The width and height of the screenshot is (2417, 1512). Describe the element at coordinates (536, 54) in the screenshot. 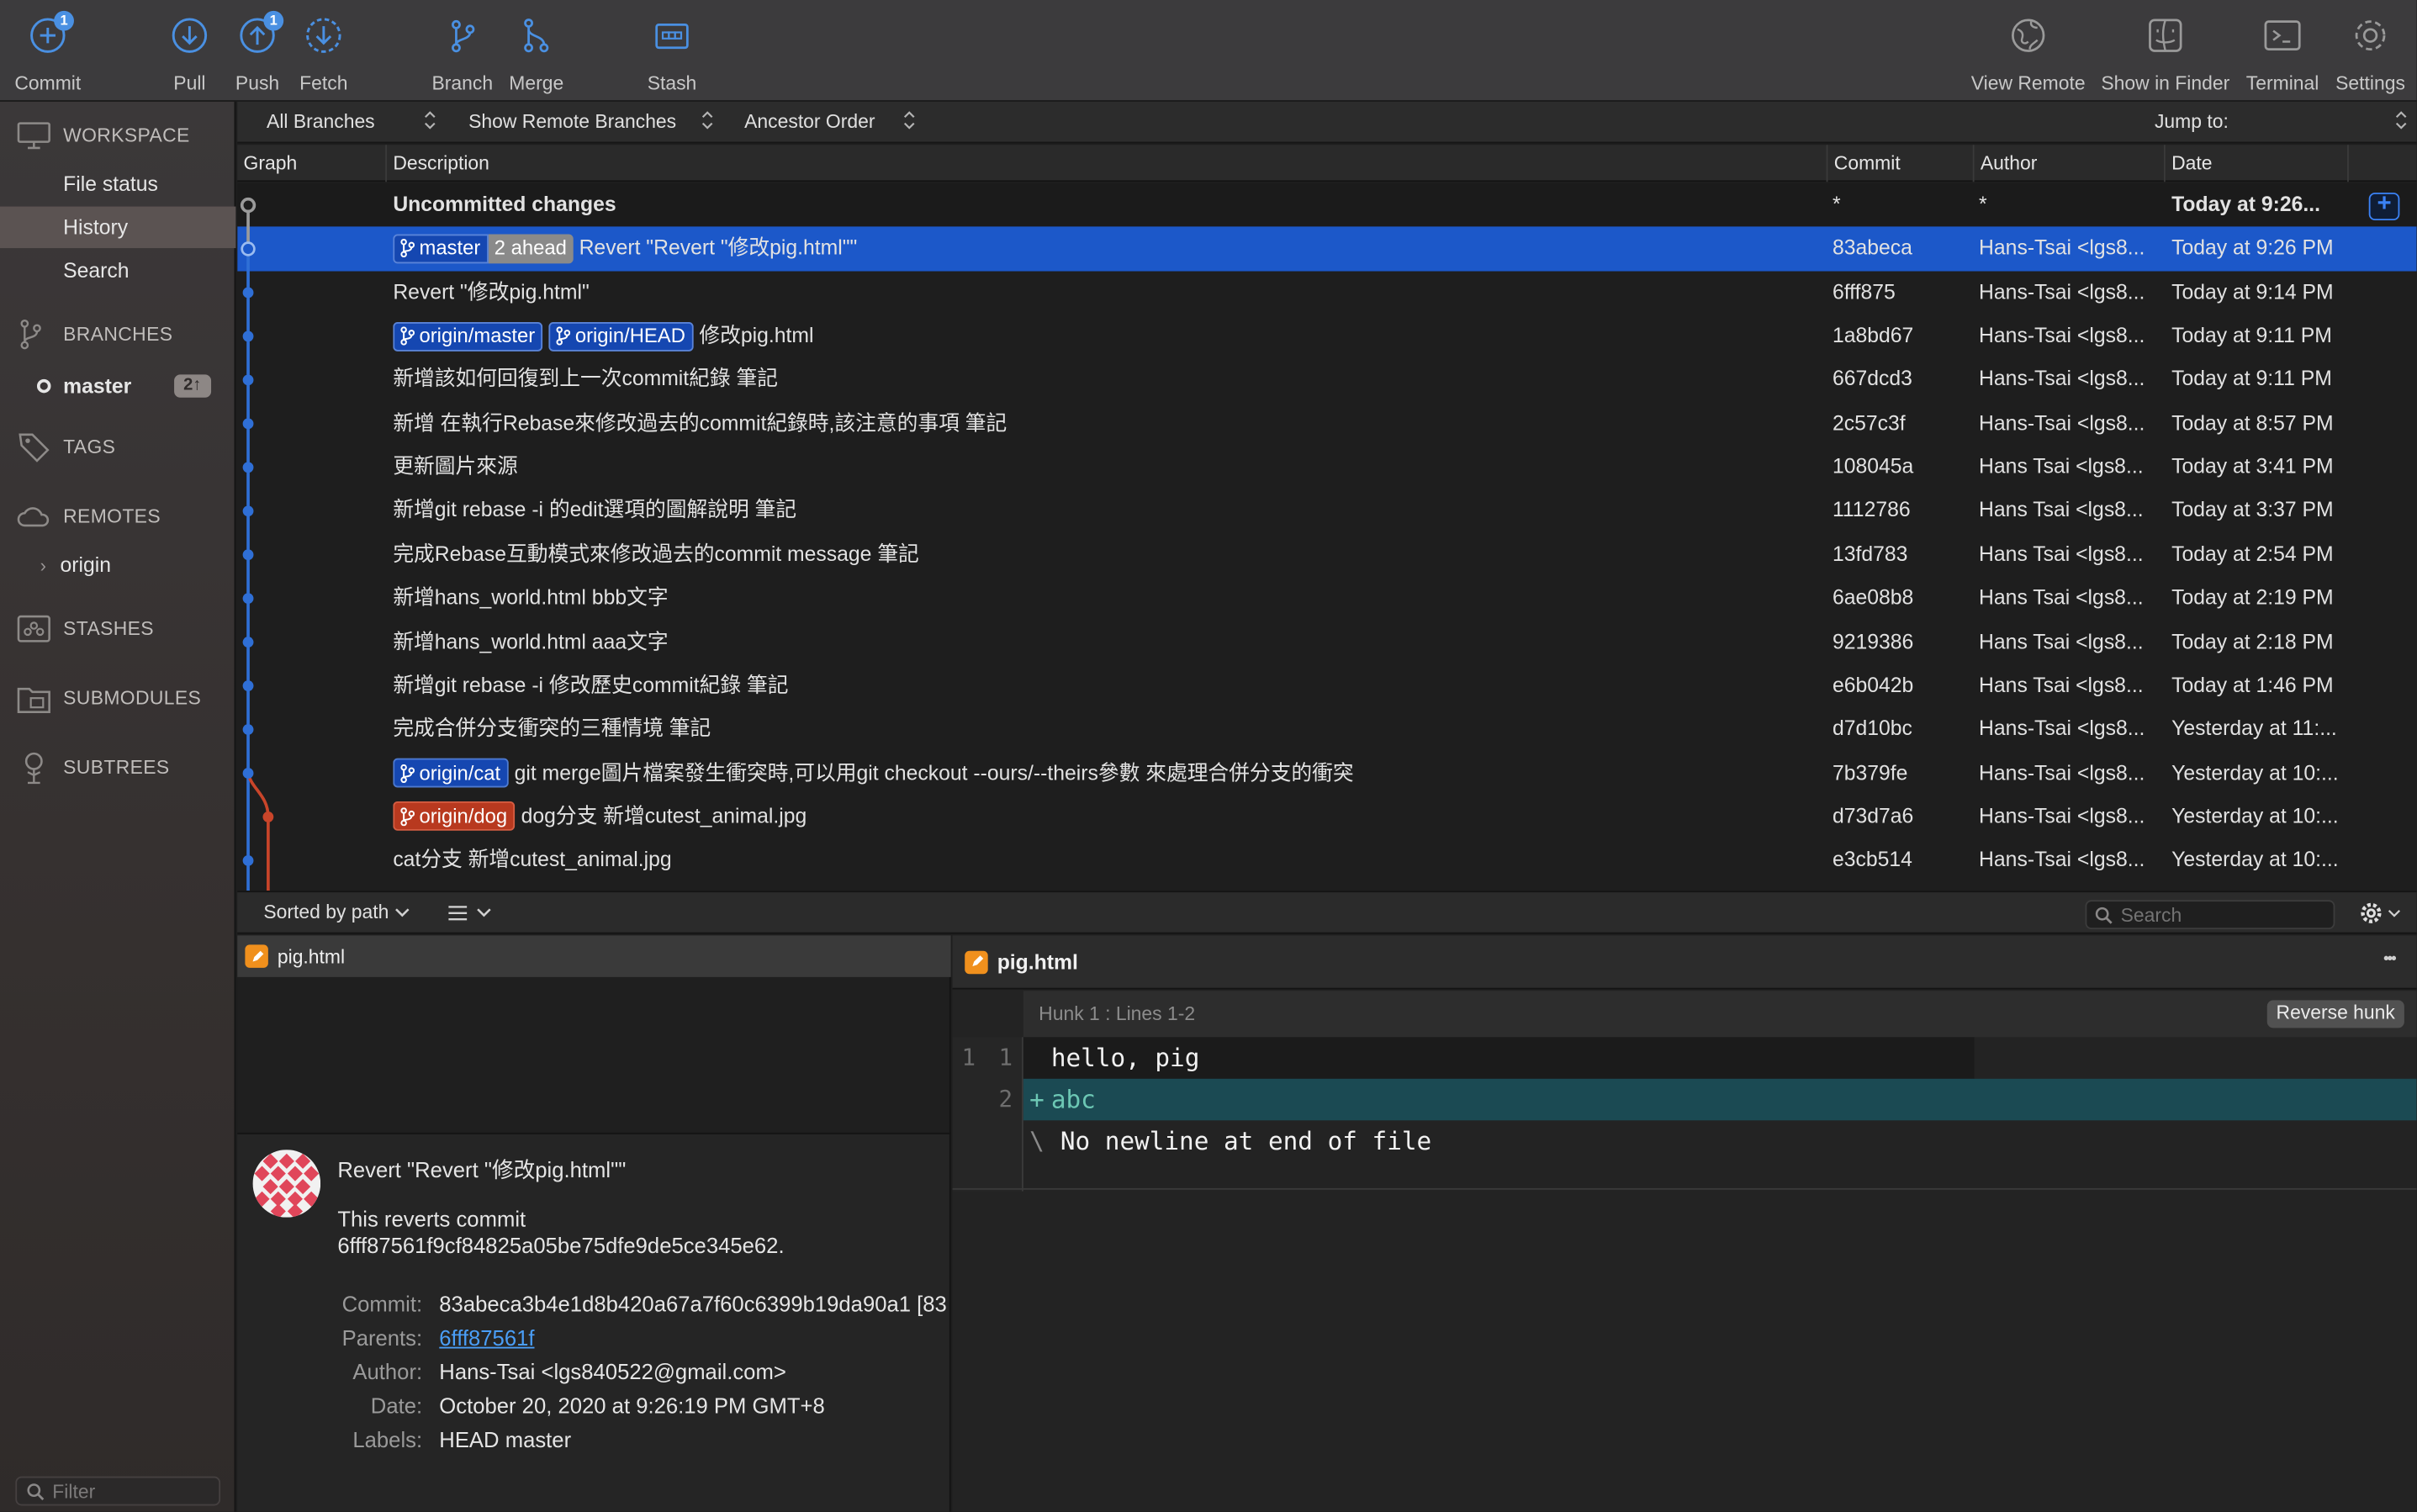

I see `merge-button: Merge` at that location.